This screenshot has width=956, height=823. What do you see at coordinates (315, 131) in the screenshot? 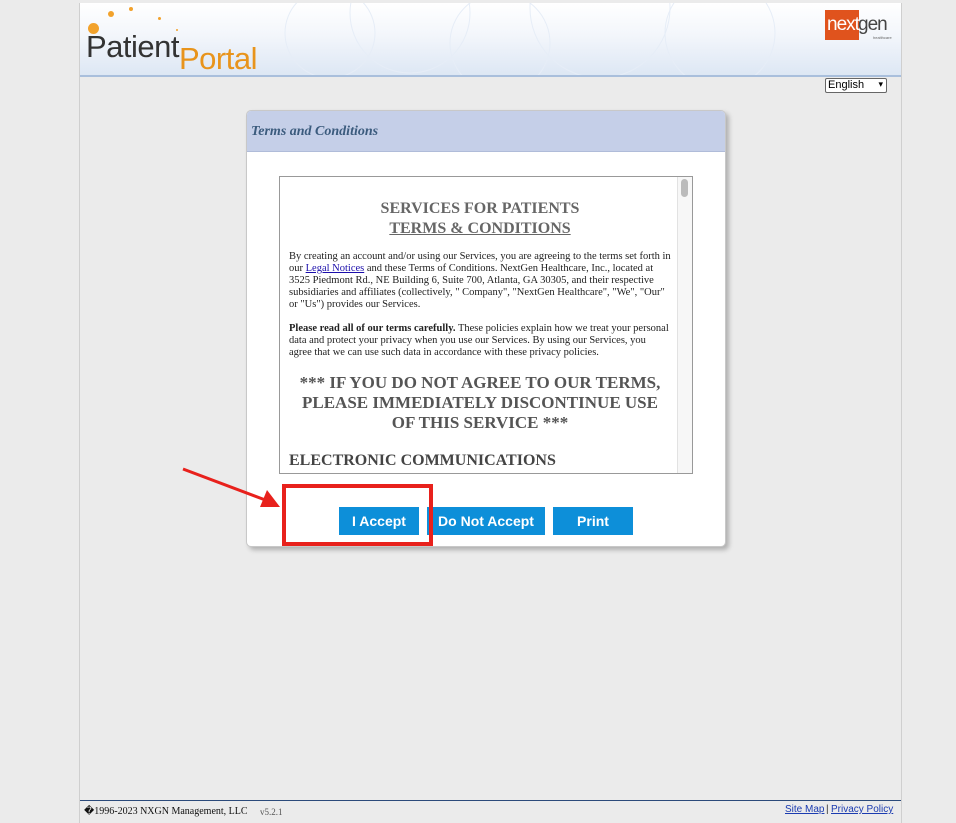
I see `dialog-title: Terms and Conditions` at bounding box center [315, 131].